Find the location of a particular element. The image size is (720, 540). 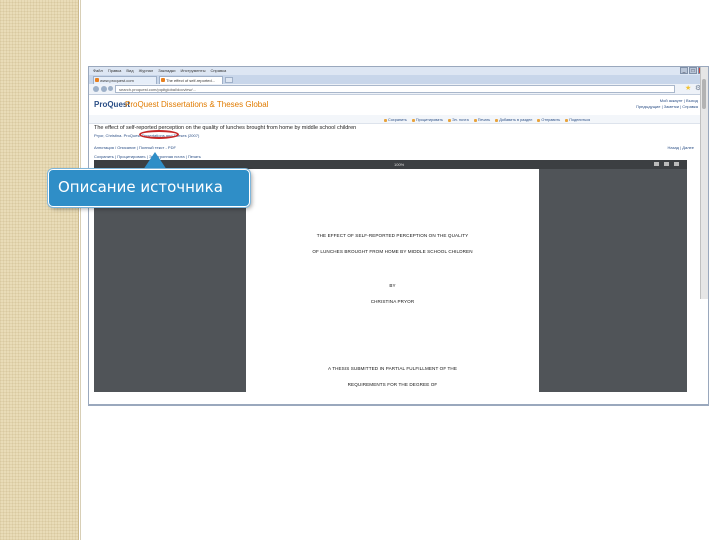

database-title: ProQuest Dissertations & Theses Global is located at coordinates (197, 104).